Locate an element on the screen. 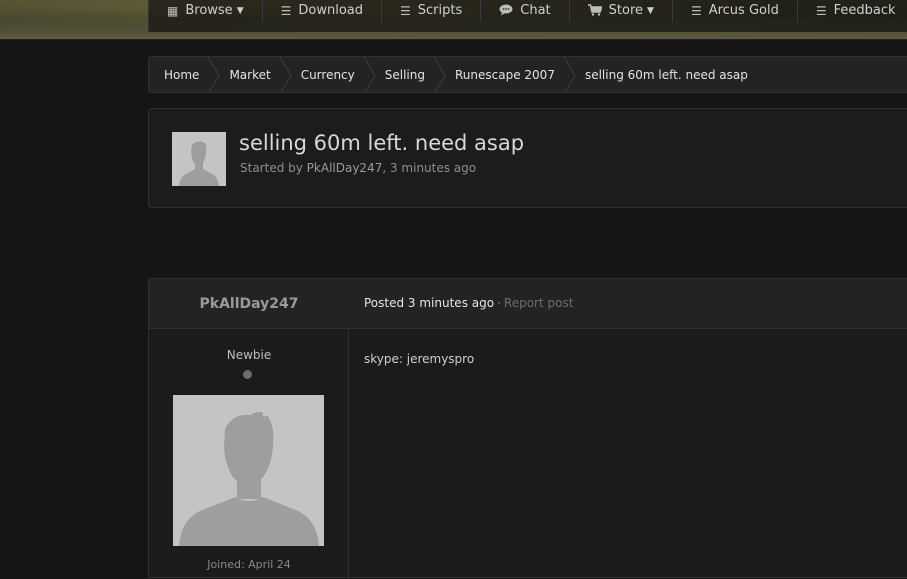 This screenshot has height=579, width=907. post-avatar is located at coordinates (248, 470).